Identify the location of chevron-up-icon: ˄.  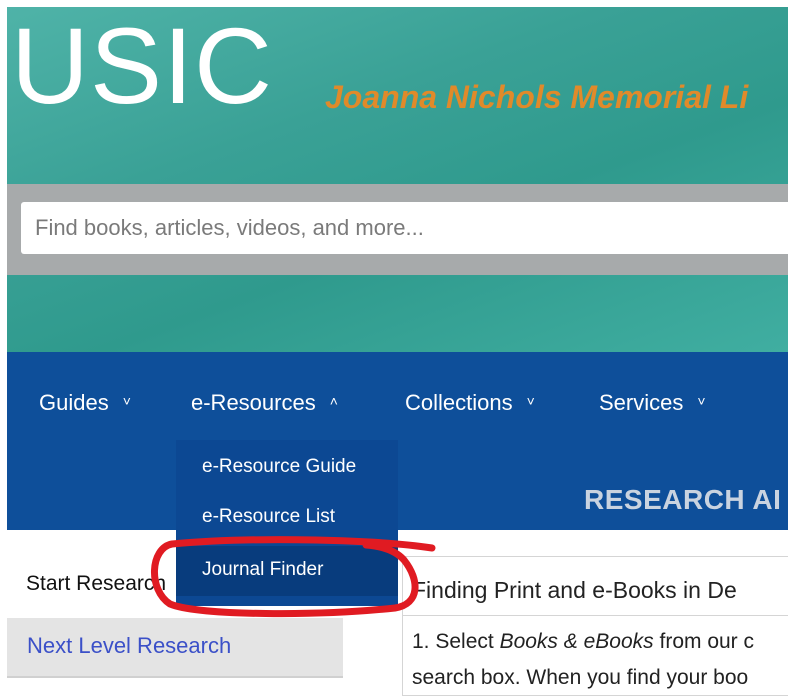
(333, 401).